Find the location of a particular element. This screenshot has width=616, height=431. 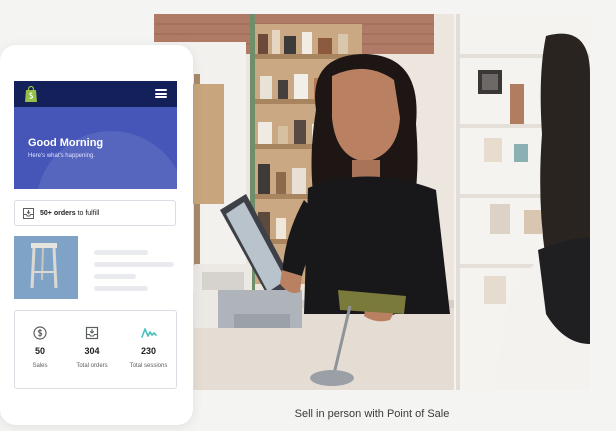

shopify-bag-icon is located at coordinates (31, 94).